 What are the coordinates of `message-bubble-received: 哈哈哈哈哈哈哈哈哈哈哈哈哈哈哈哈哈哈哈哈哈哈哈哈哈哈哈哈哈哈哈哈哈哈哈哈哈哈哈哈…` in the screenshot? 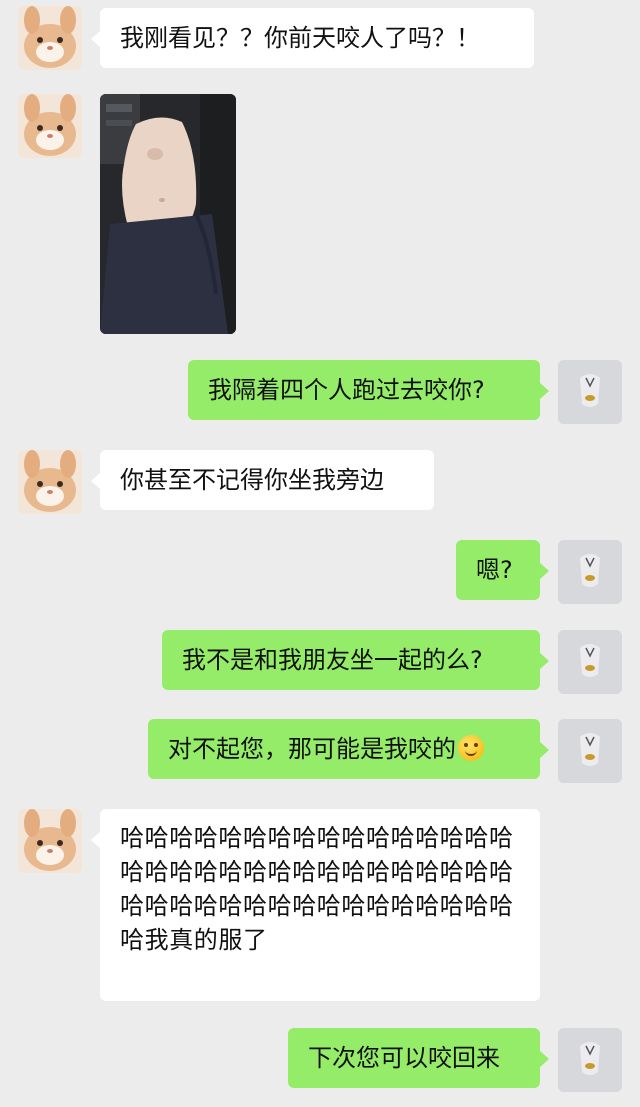 It's located at (315, 905).